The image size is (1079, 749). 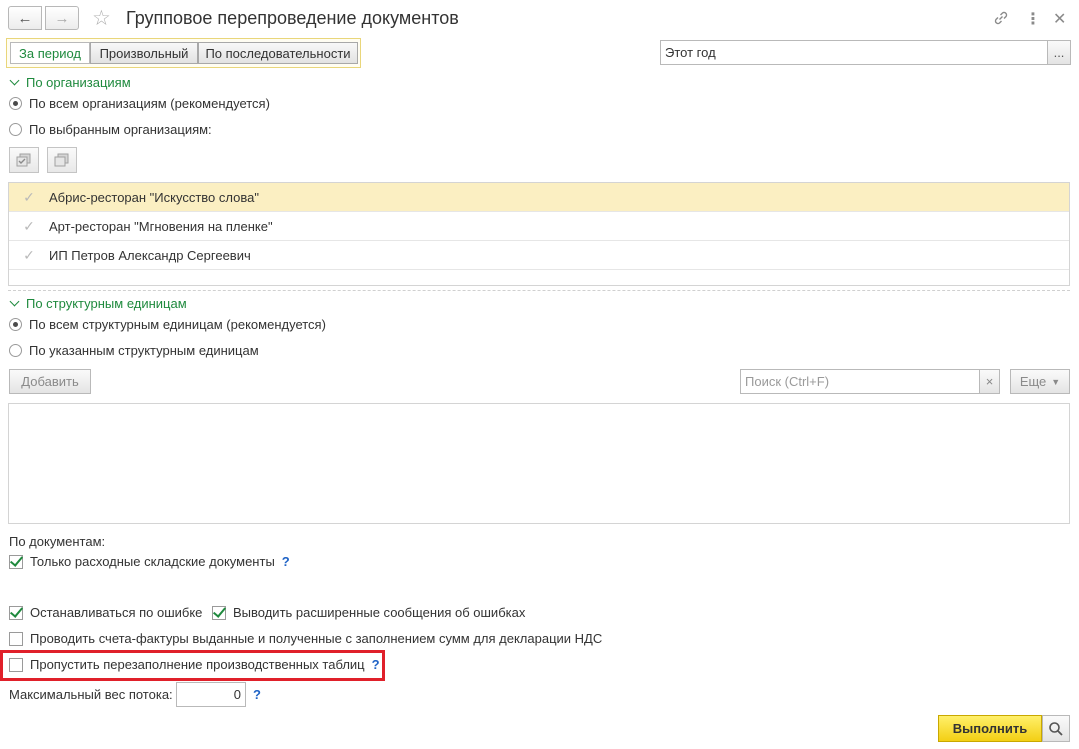 What do you see at coordinates (69, 82) in the screenshot?
I see `organizations-section-toggle: По организациям` at bounding box center [69, 82].